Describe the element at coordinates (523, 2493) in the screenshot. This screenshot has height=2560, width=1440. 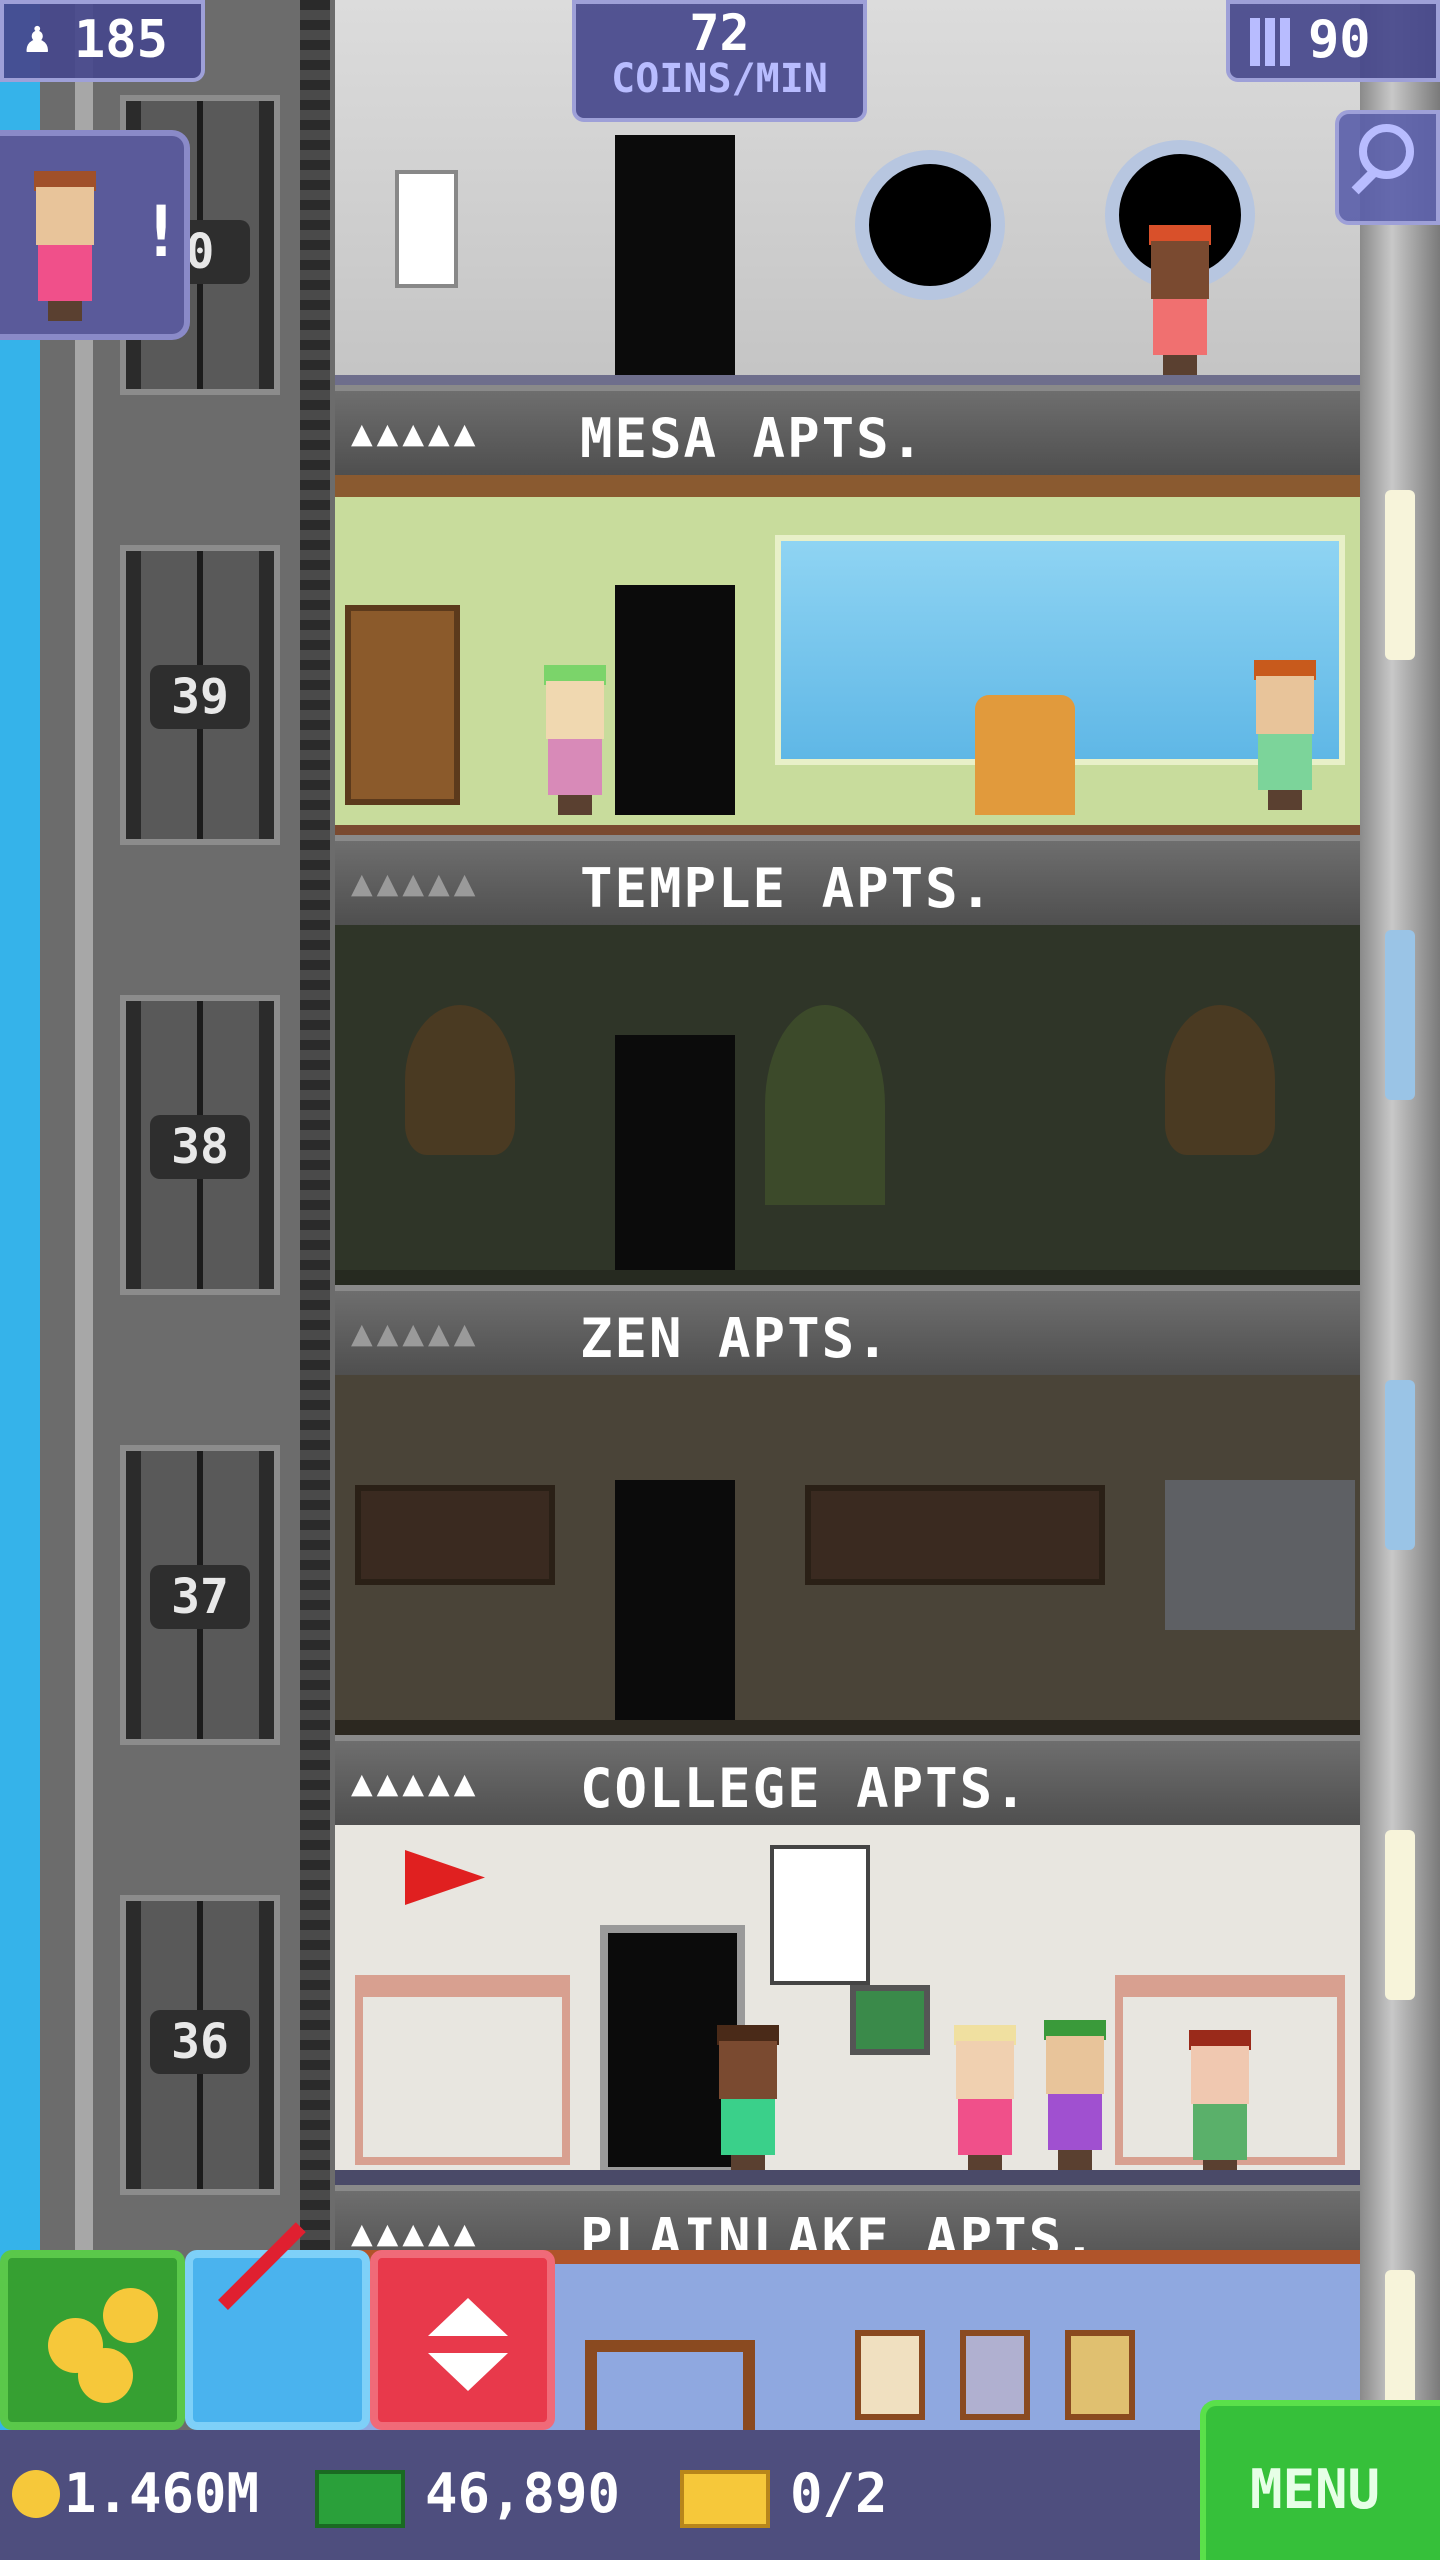
I see `bux-value: 46,890` at that location.